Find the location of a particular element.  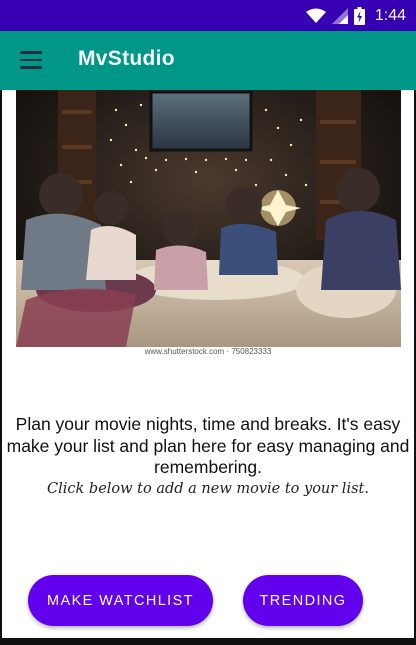

trending-button: TRENDING is located at coordinates (303, 600).